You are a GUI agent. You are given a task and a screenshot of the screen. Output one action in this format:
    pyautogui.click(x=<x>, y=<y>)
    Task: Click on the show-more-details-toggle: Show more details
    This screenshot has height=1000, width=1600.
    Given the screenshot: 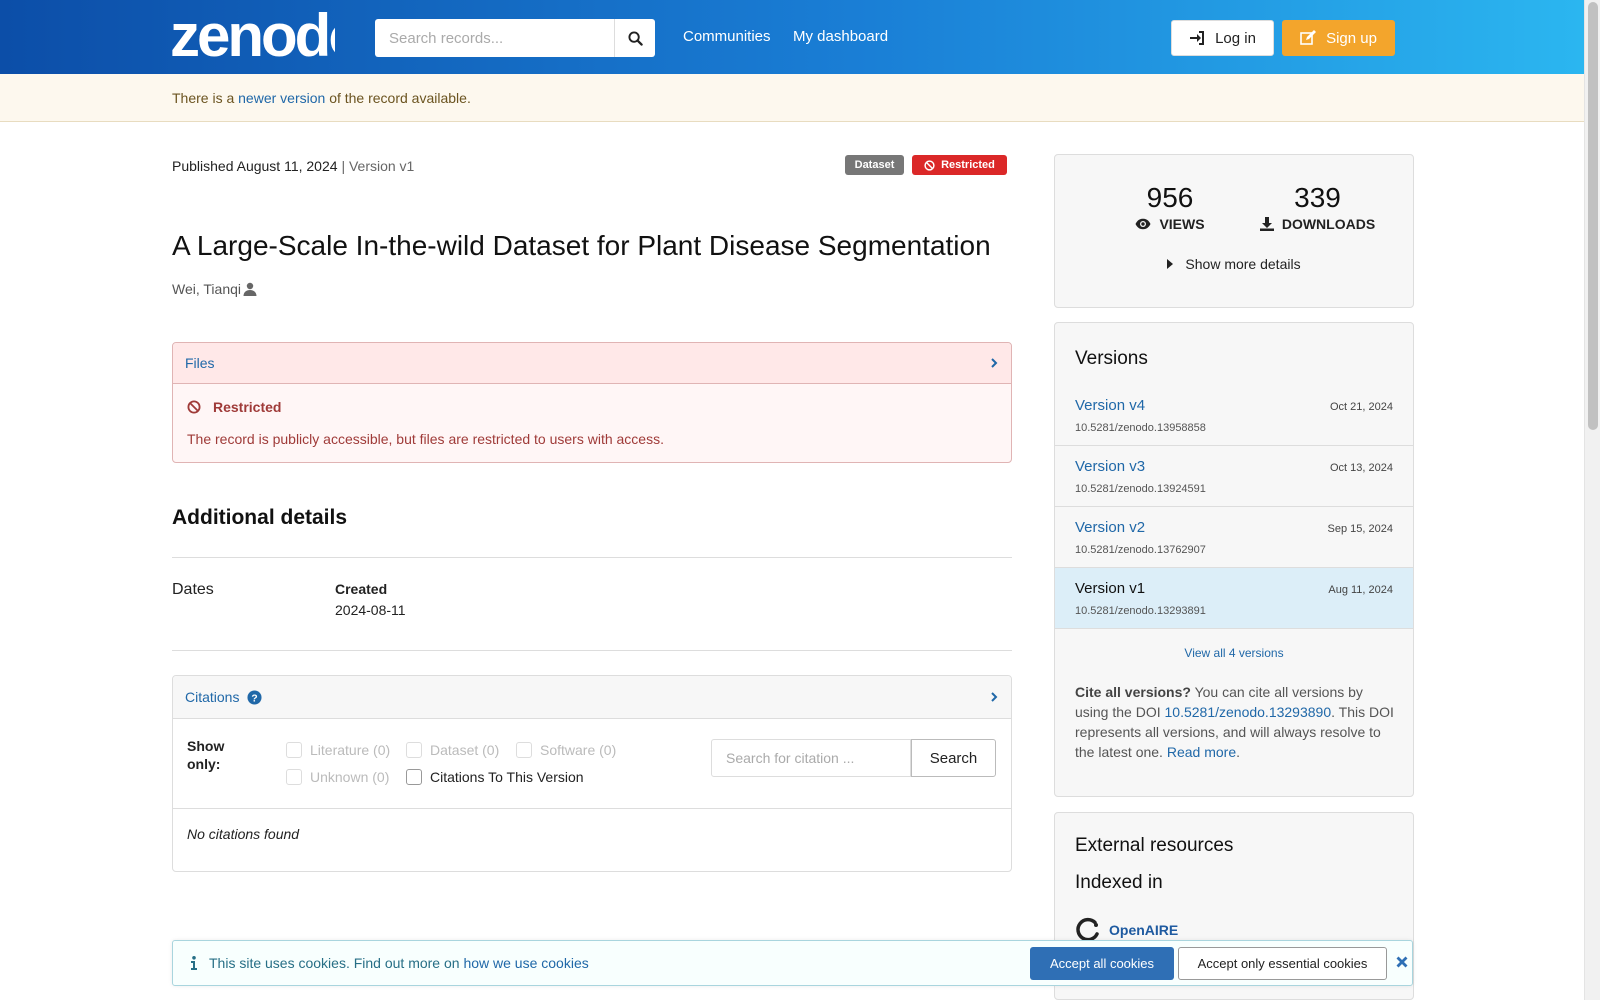 What is the action you would take?
    pyautogui.click(x=1234, y=264)
    